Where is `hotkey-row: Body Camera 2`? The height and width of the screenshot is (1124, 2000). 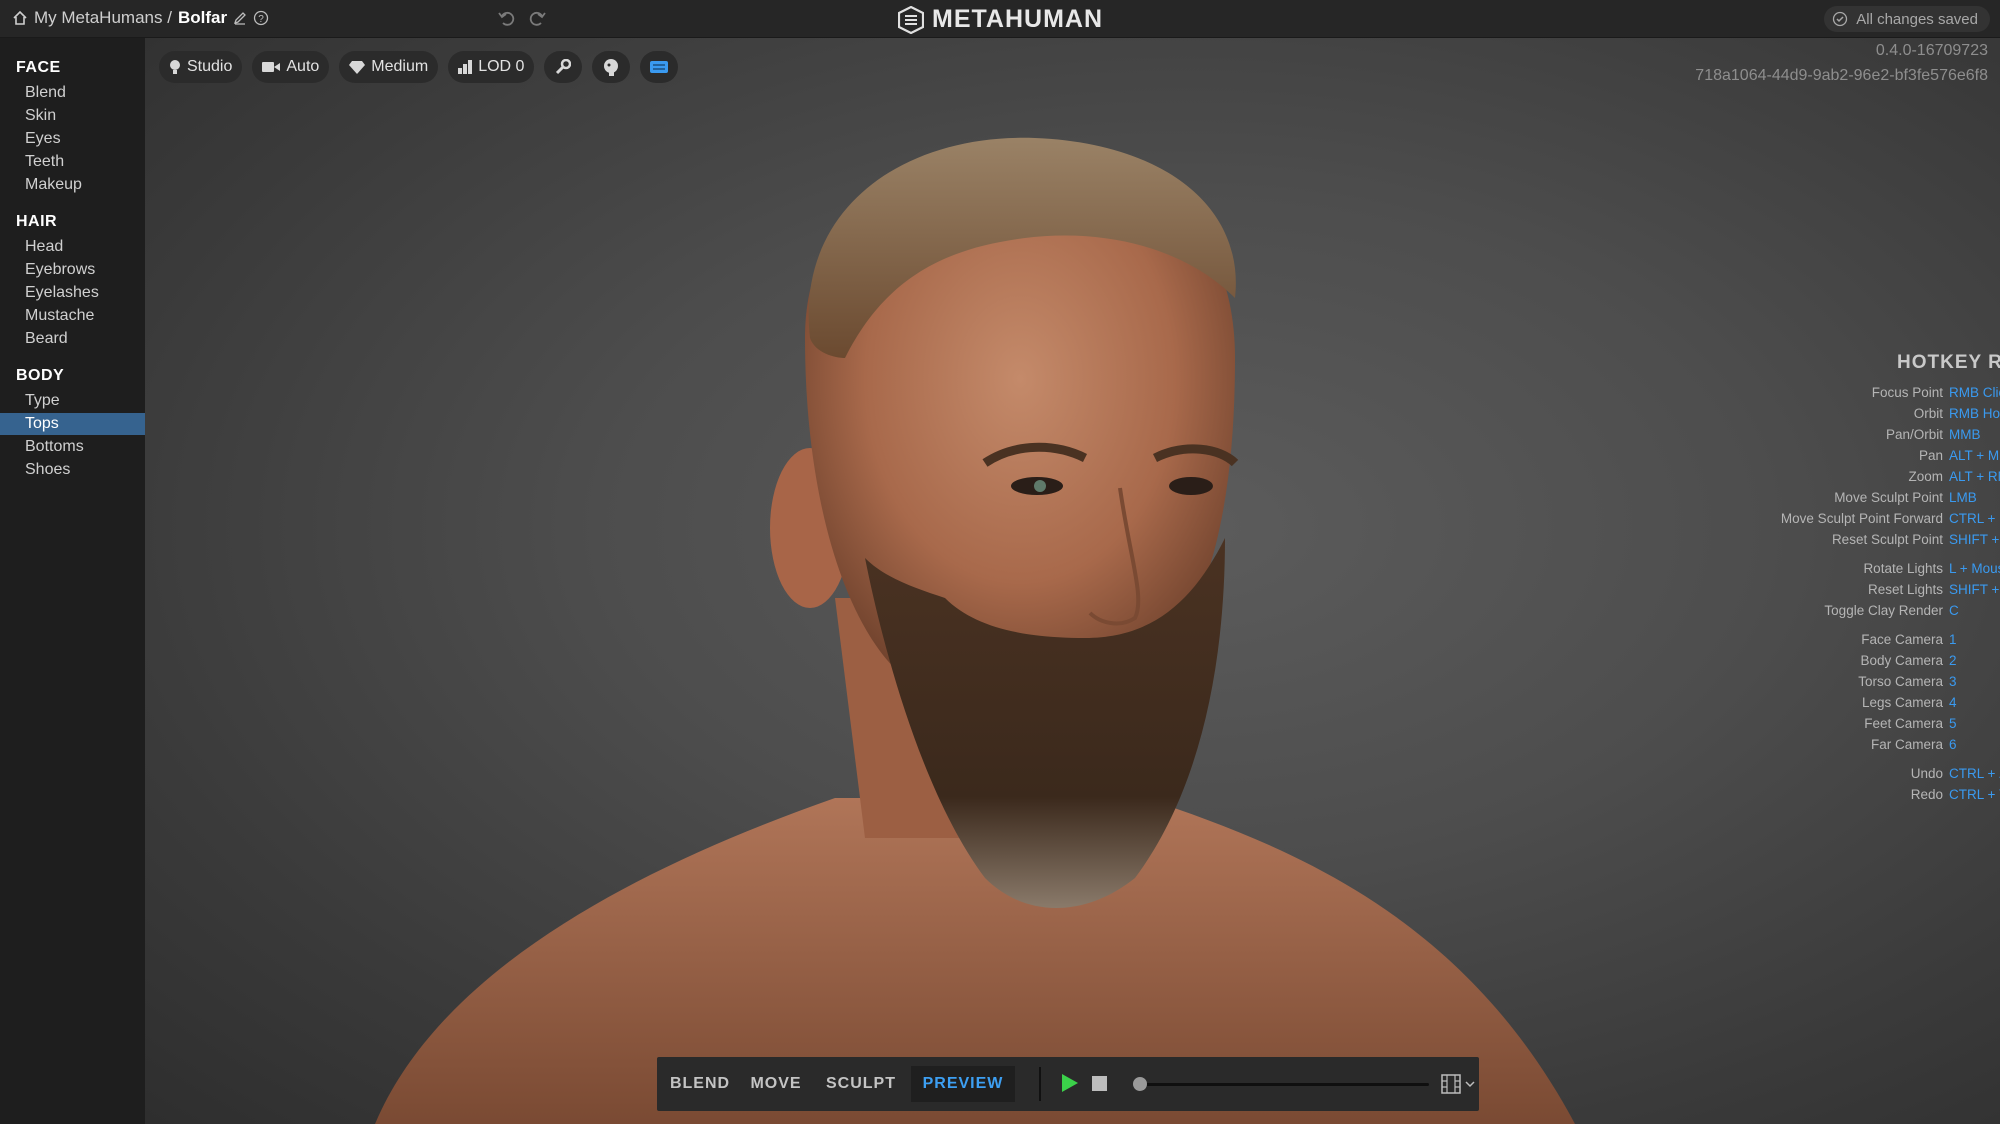 hotkey-row: Body Camera 2 is located at coordinates (1857, 662).